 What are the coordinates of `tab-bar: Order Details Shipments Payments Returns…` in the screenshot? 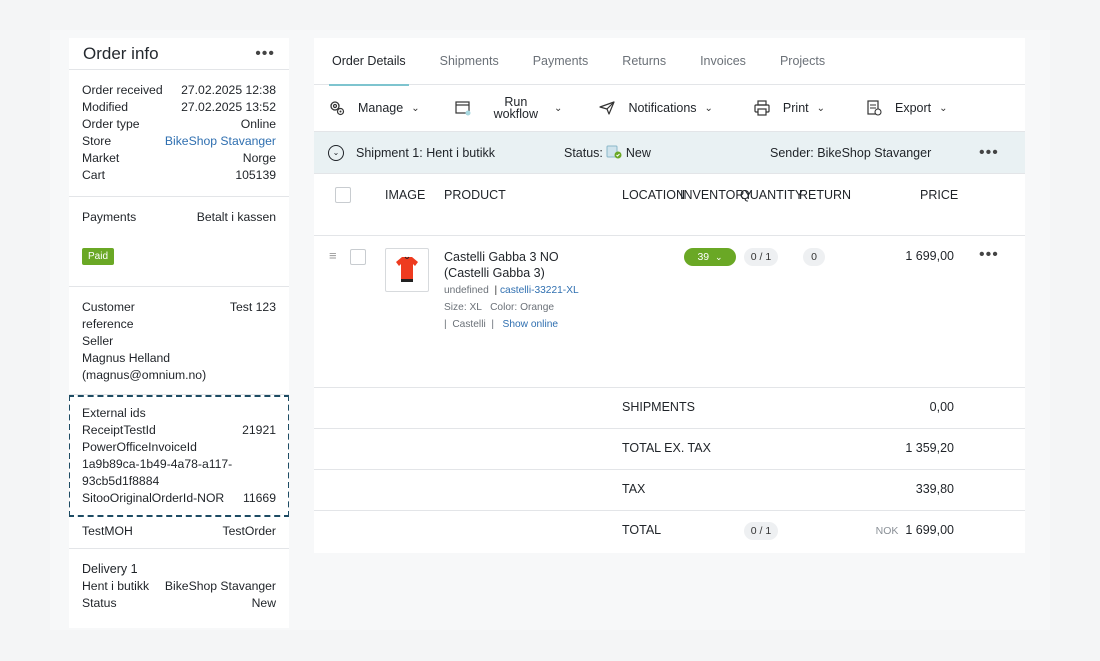 It's located at (669, 62).